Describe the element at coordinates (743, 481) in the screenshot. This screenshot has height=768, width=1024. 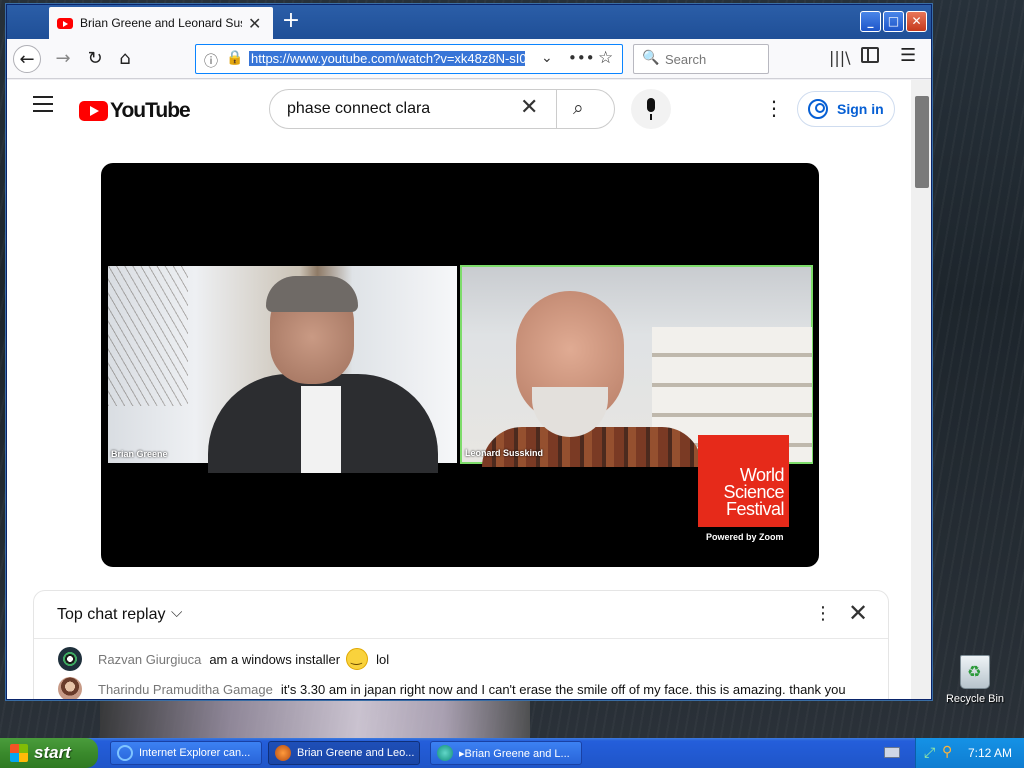
I see `world-science-festival-logo: World Science Festival` at that location.